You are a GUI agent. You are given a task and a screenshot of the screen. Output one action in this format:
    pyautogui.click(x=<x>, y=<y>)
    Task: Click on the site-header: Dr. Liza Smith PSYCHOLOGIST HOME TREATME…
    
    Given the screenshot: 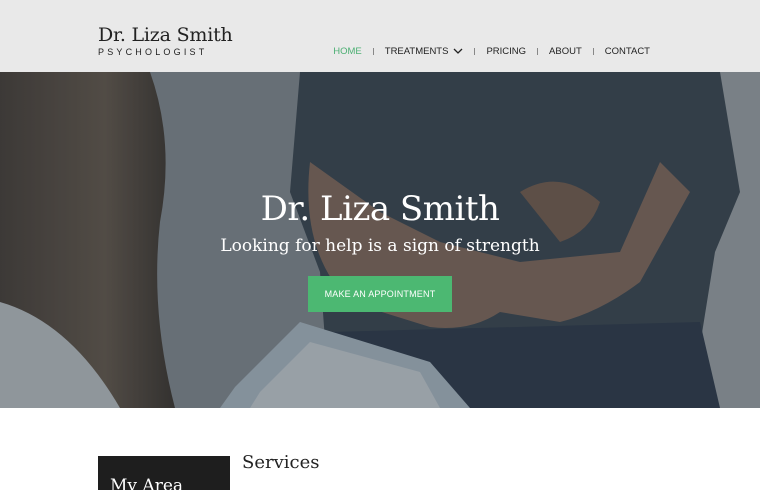 What is the action you would take?
    pyautogui.click(x=380, y=36)
    